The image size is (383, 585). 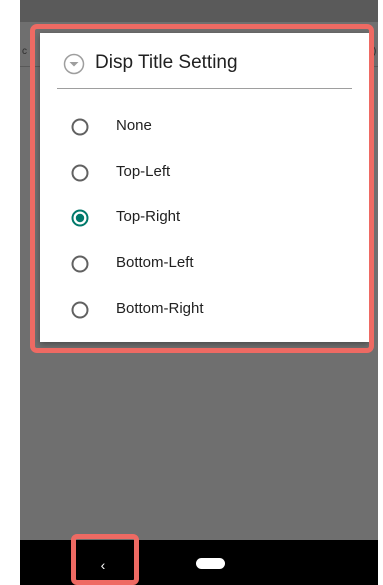 I want to click on right-margin, so click(x=380, y=292).